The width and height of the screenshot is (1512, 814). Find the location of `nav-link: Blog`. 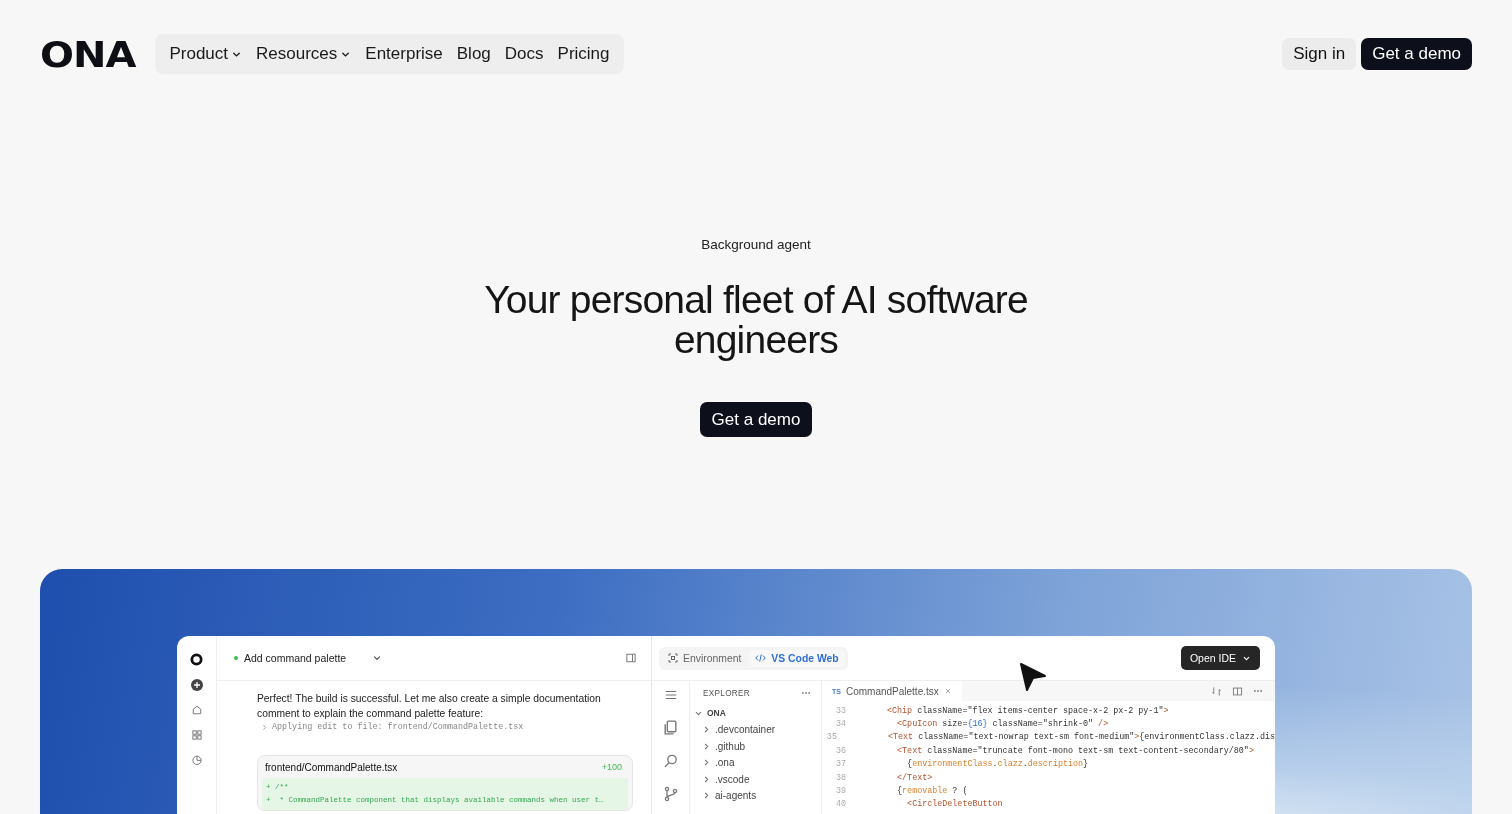

nav-link: Blog is located at coordinates (473, 54).